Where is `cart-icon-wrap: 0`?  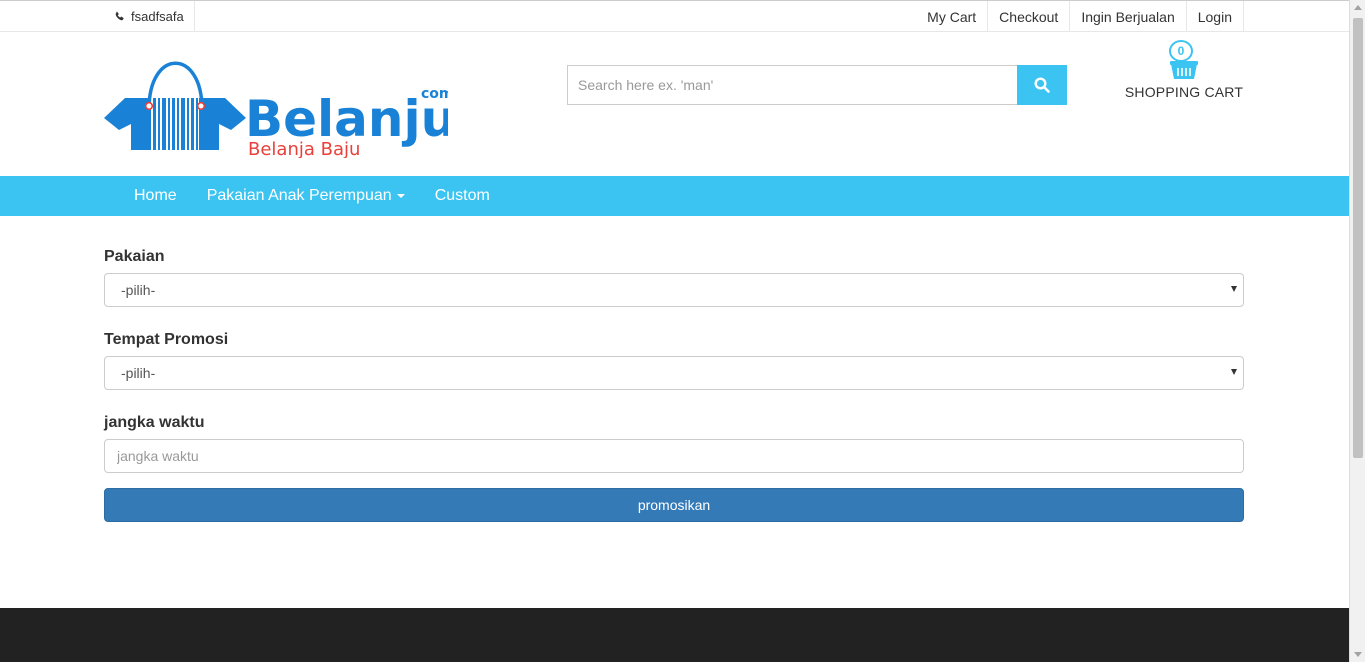 cart-icon-wrap: 0 is located at coordinates (1184, 61).